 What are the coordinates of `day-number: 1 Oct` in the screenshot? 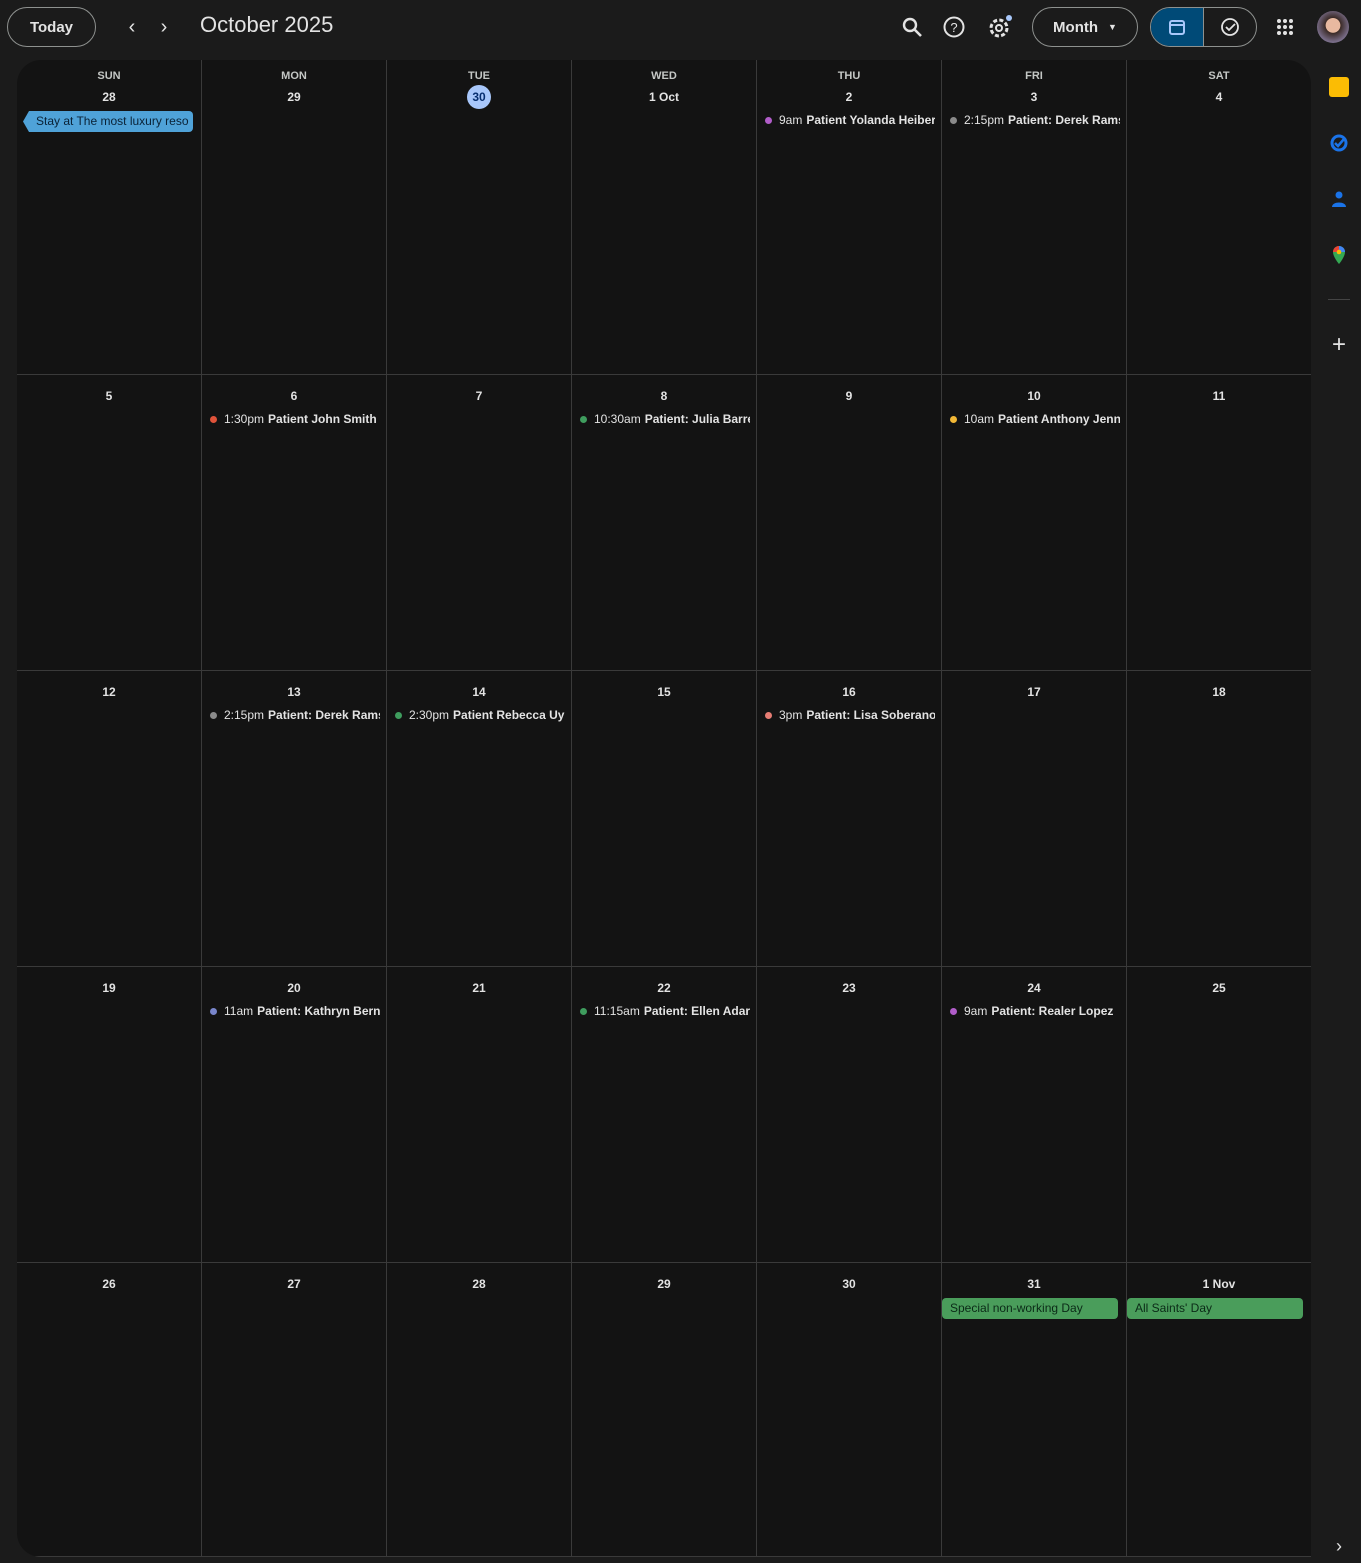 It's located at (664, 97).